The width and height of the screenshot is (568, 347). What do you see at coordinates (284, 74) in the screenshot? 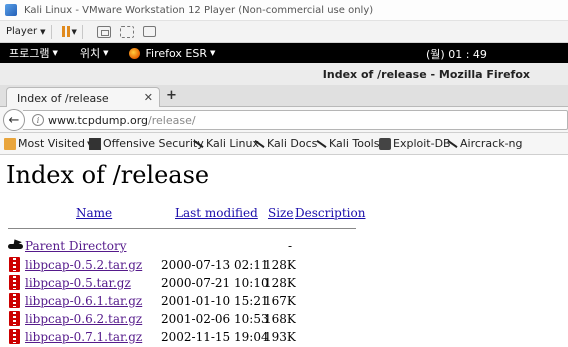
I see `firefox-title-bar: Index of /release - Mozilla Firefox` at bounding box center [284, 74].